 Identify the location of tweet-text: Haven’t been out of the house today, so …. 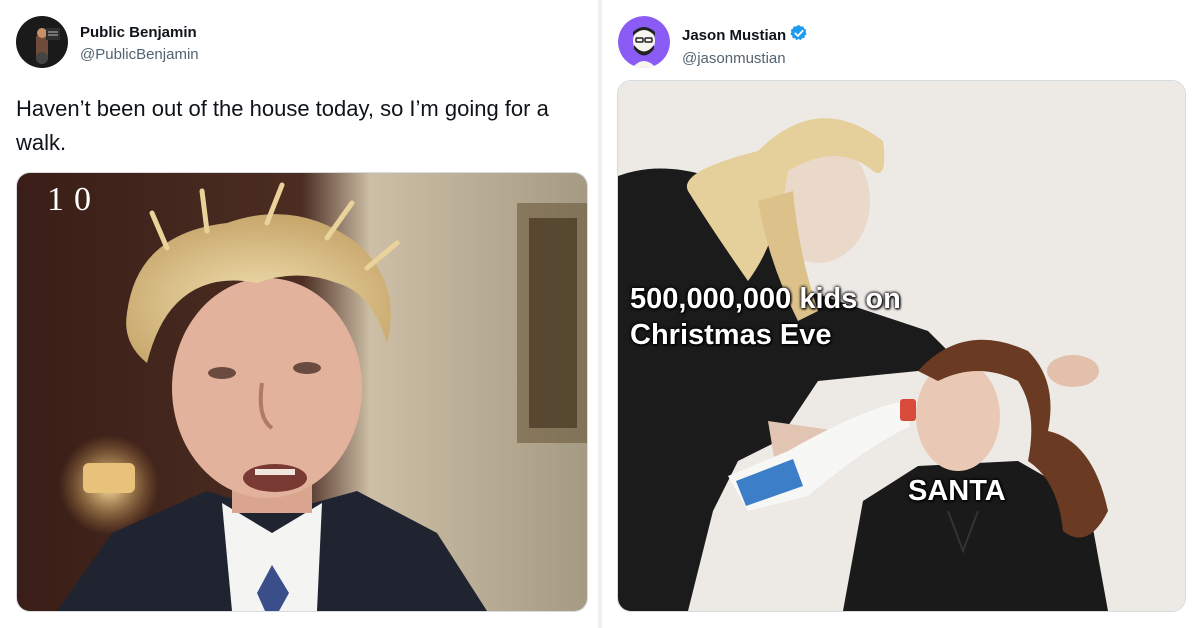
(282, 125).